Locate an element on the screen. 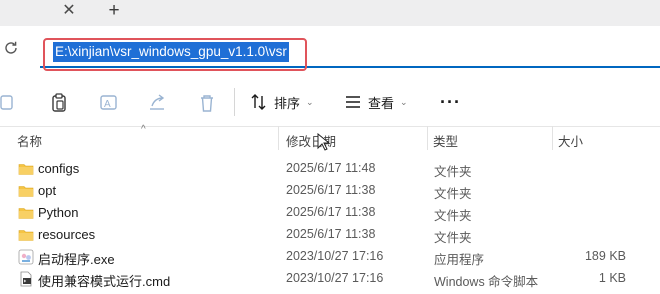 The width and height of the screenshot is (660, 294). plus-icon: + is located at coordinates (114, 11).